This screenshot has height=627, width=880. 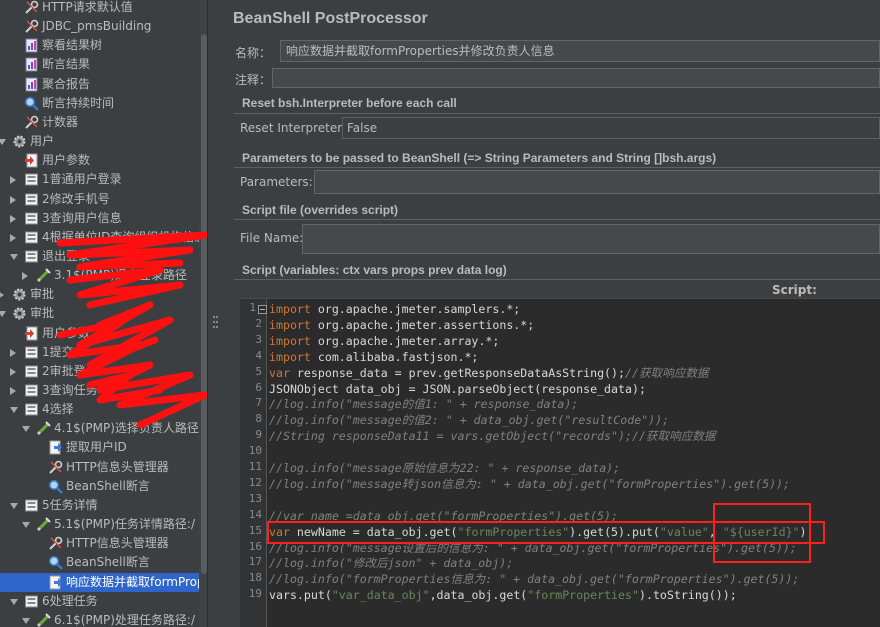 I want to click on line-number: 8, so click(x=258, y=419).